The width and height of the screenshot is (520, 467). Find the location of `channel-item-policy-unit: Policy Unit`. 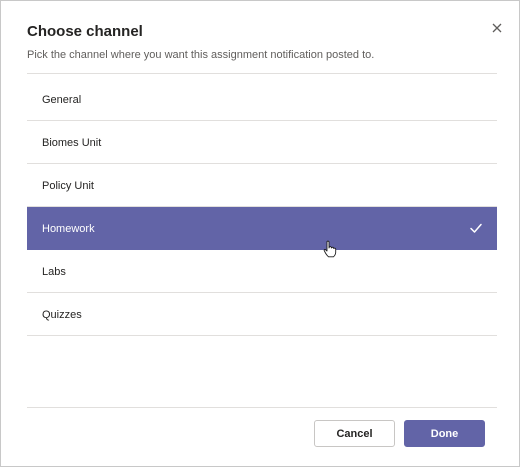

channel-item-policy-unit: Policy Unit is located at coordinates (262, 185).